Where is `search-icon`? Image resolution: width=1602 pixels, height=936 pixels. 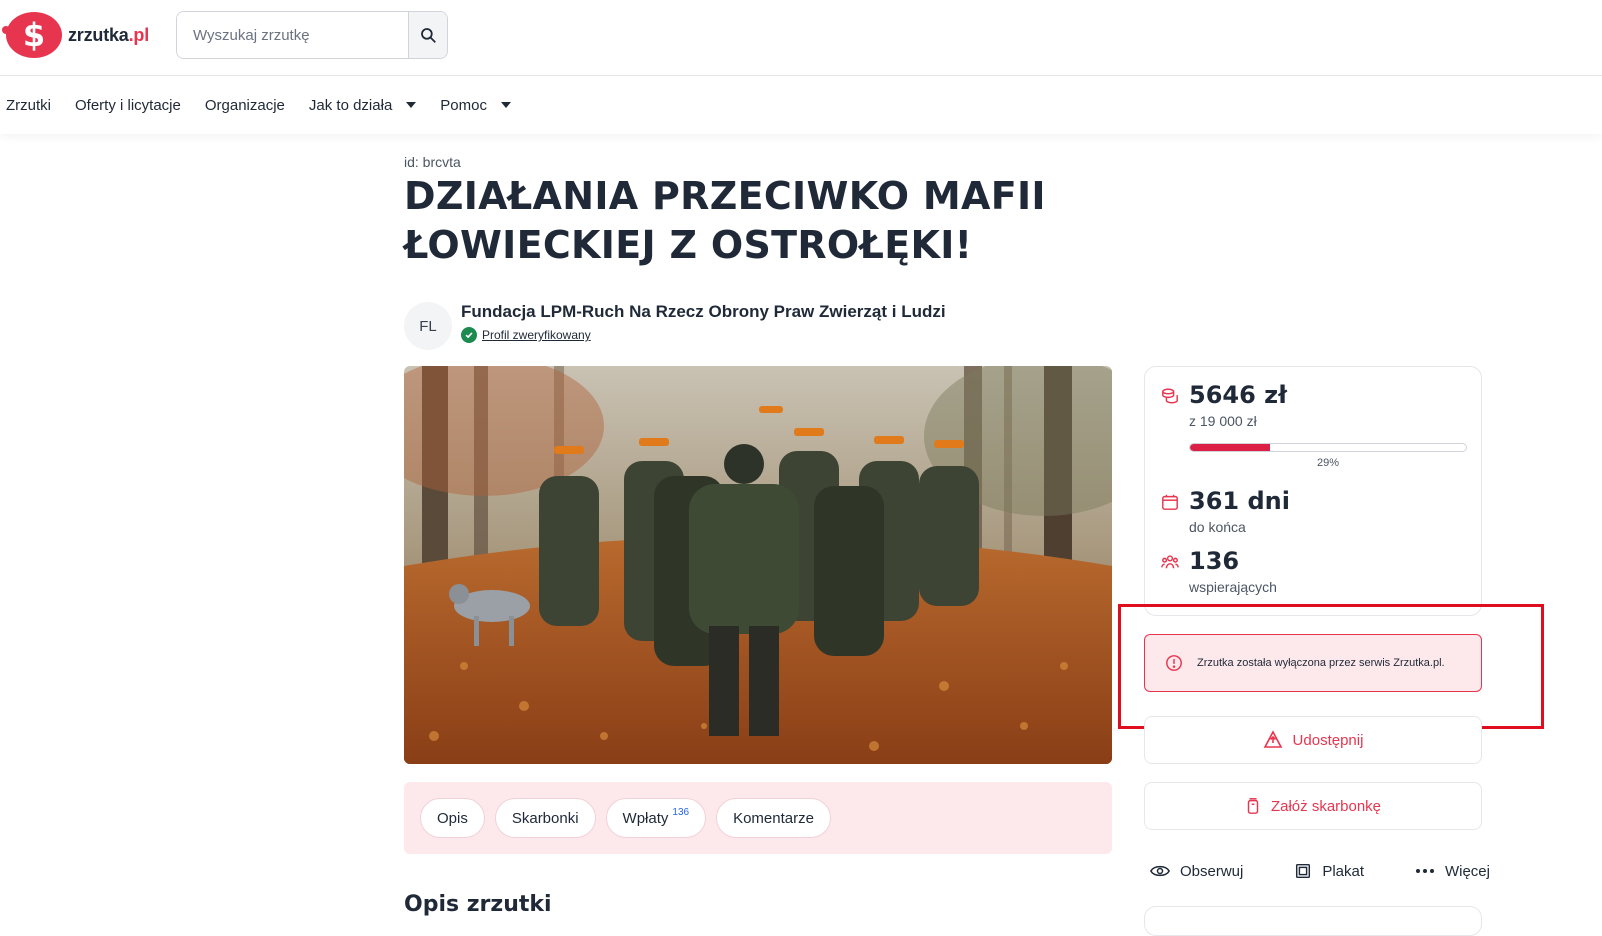
search-icon is located at coordinates (428, 35).